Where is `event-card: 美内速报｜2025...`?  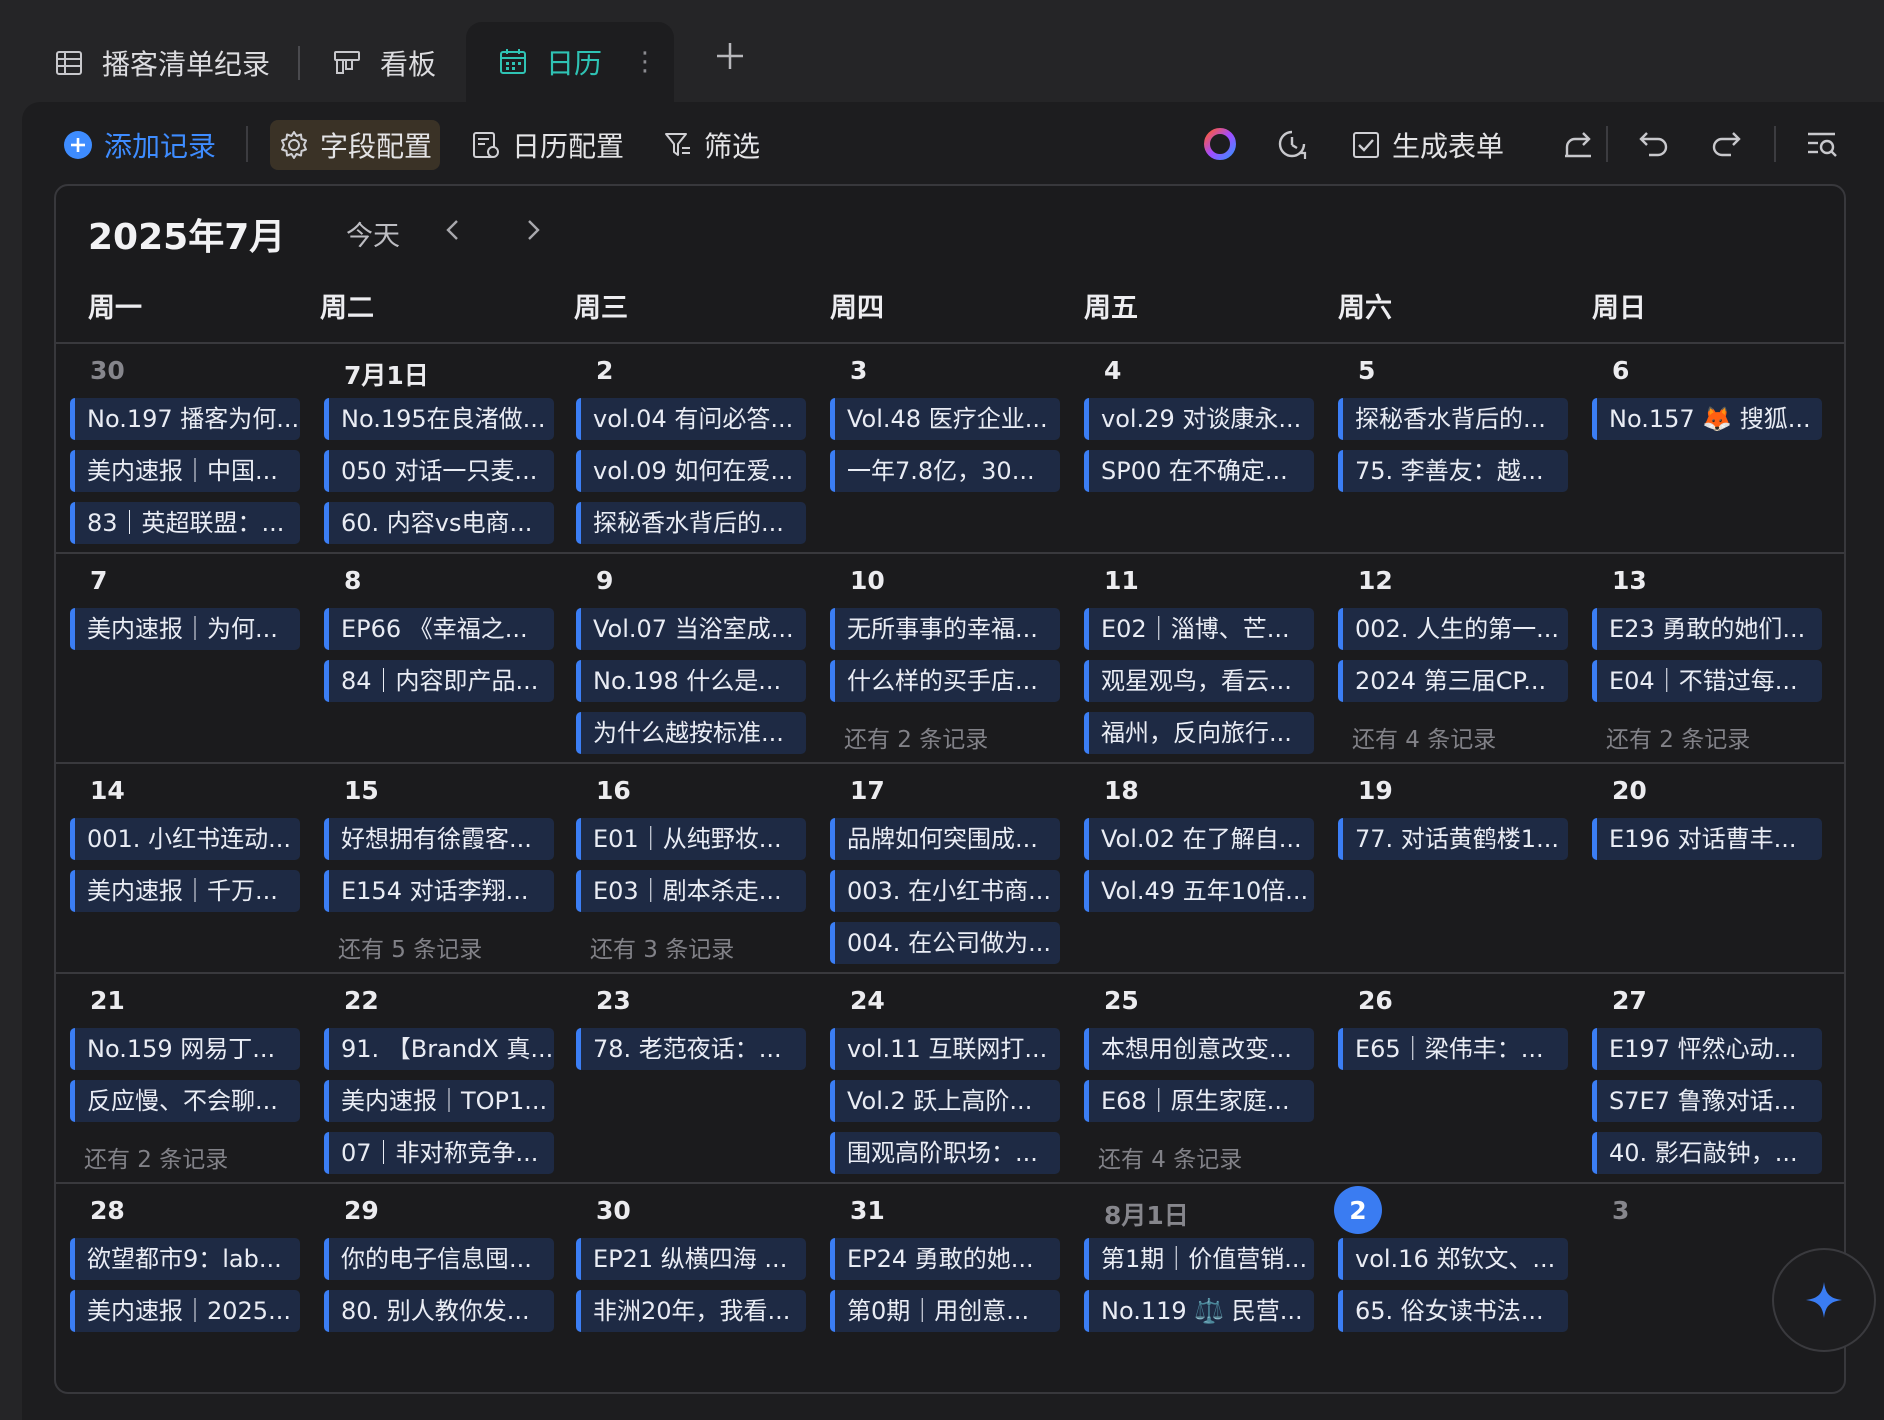
event-card: 美内速报｜2025... is located at coordinates (185, 1311).